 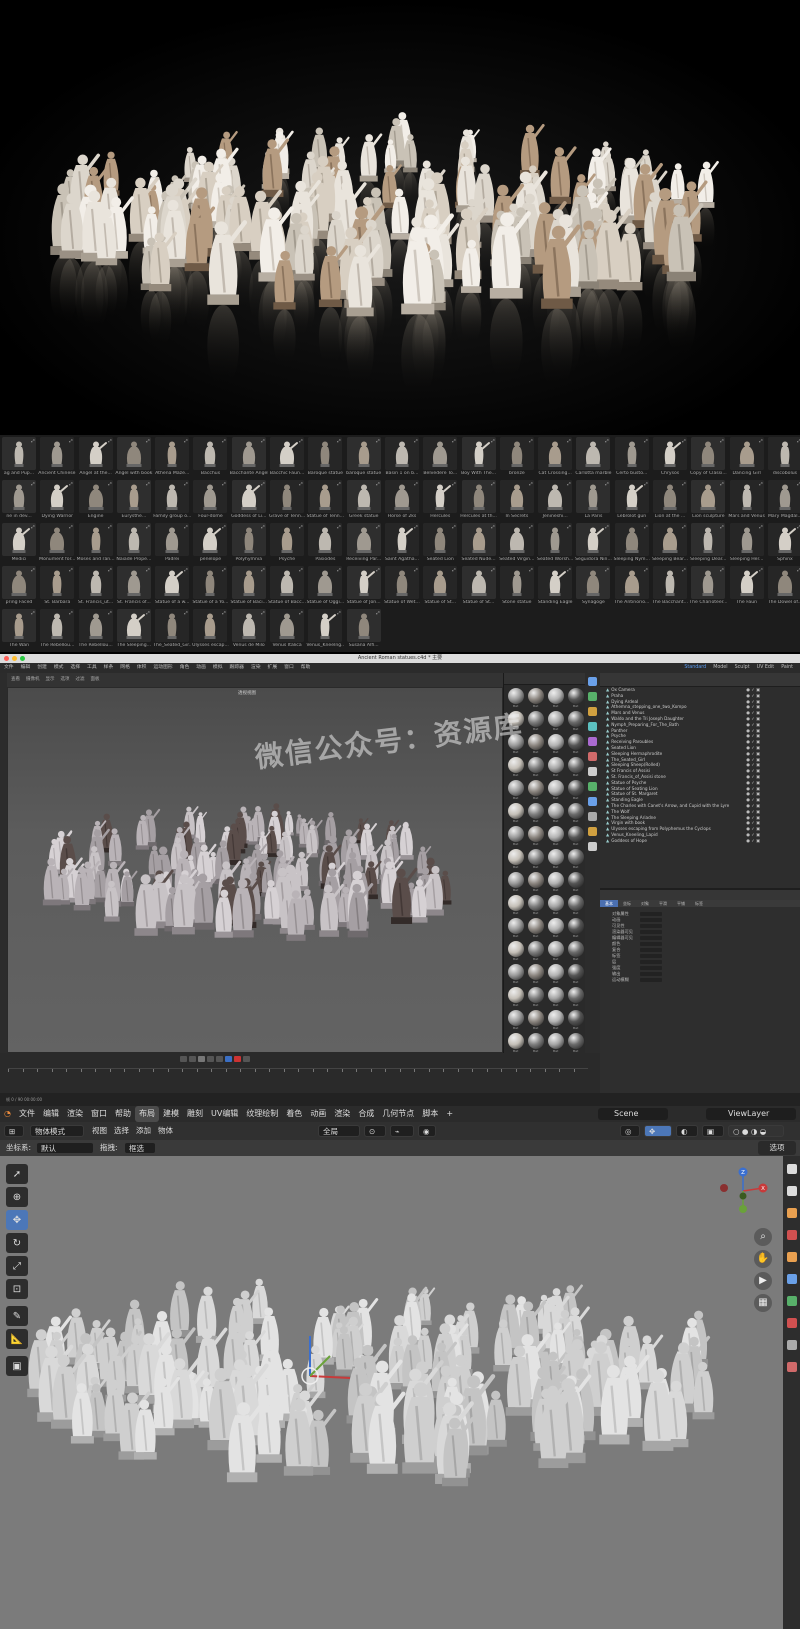 What do you see at coordinates (645, 903) in the screenshot?
I see `attribute-tab: 对象` at bounding box center [645, 903].